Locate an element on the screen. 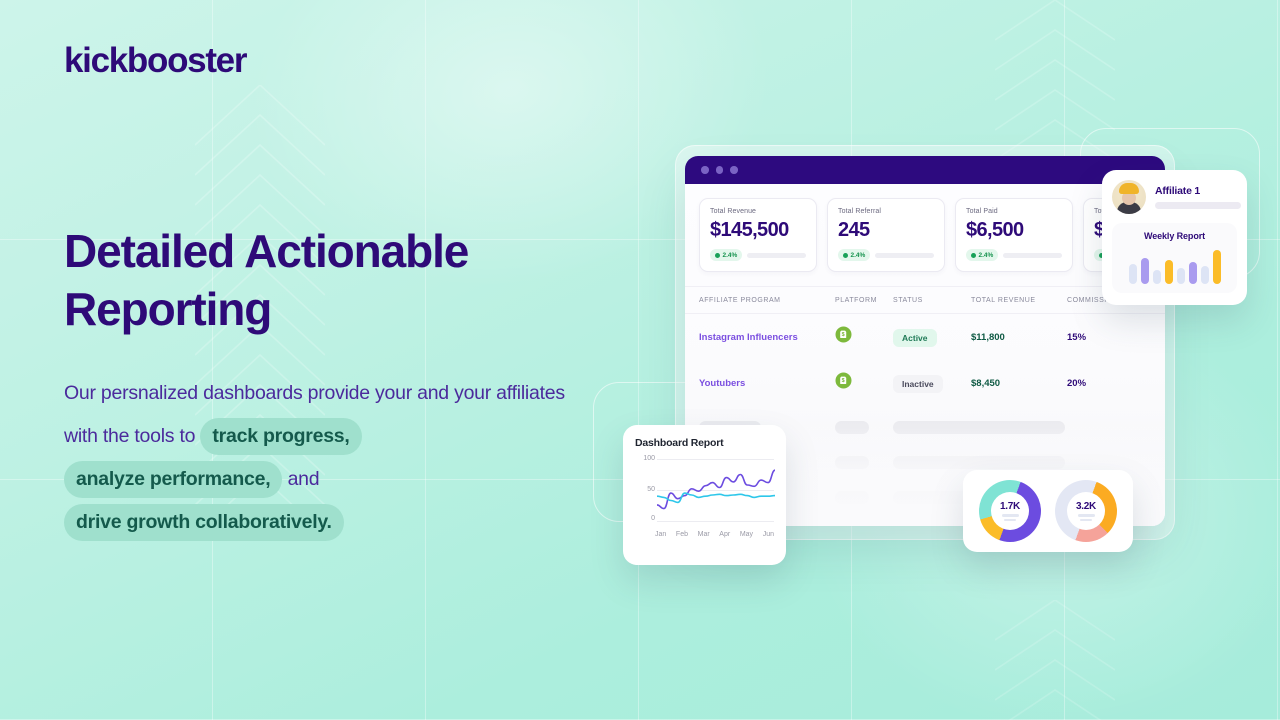 This screenshot has width=1280, height=720. status-badge: 2.4% is located at coordinates (982, 255).